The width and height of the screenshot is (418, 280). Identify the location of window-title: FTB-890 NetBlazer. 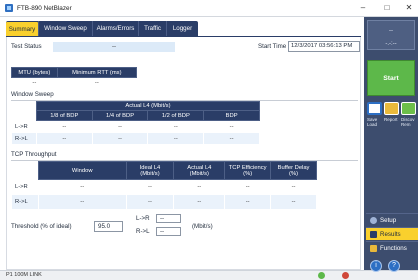
(44, 8).